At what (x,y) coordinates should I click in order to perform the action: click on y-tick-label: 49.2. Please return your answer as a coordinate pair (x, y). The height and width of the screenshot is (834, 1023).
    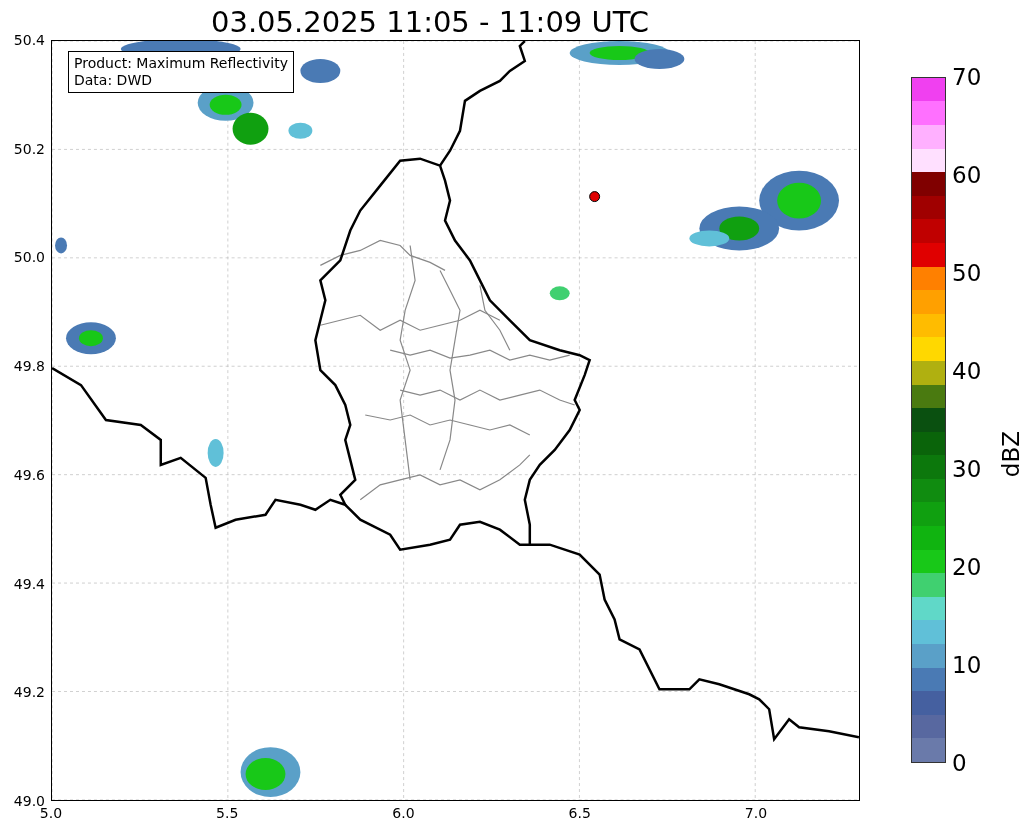
    Looking at the image, I should click on (29, 692).